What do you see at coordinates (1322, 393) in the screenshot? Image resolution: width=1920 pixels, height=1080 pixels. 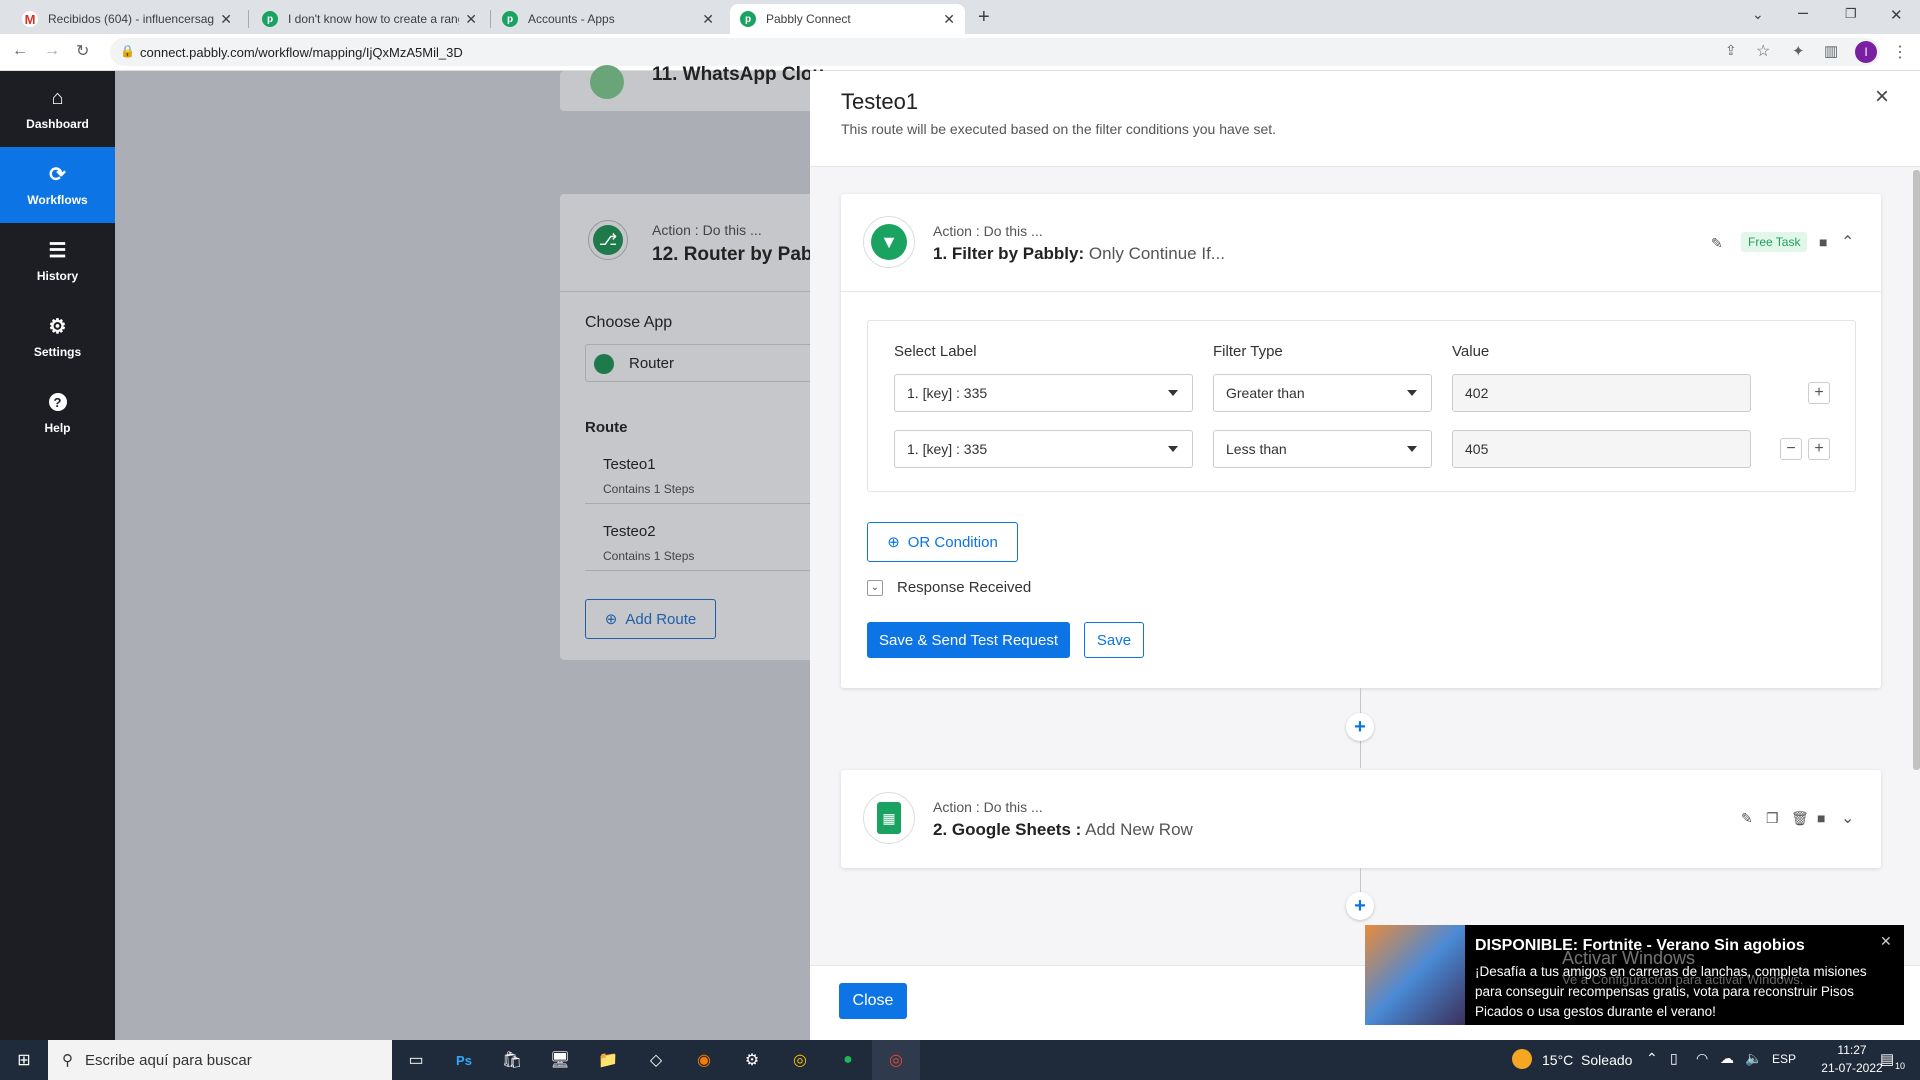 I see `filter-type-select-1: Greater than` at bounding box center [1322, 393].